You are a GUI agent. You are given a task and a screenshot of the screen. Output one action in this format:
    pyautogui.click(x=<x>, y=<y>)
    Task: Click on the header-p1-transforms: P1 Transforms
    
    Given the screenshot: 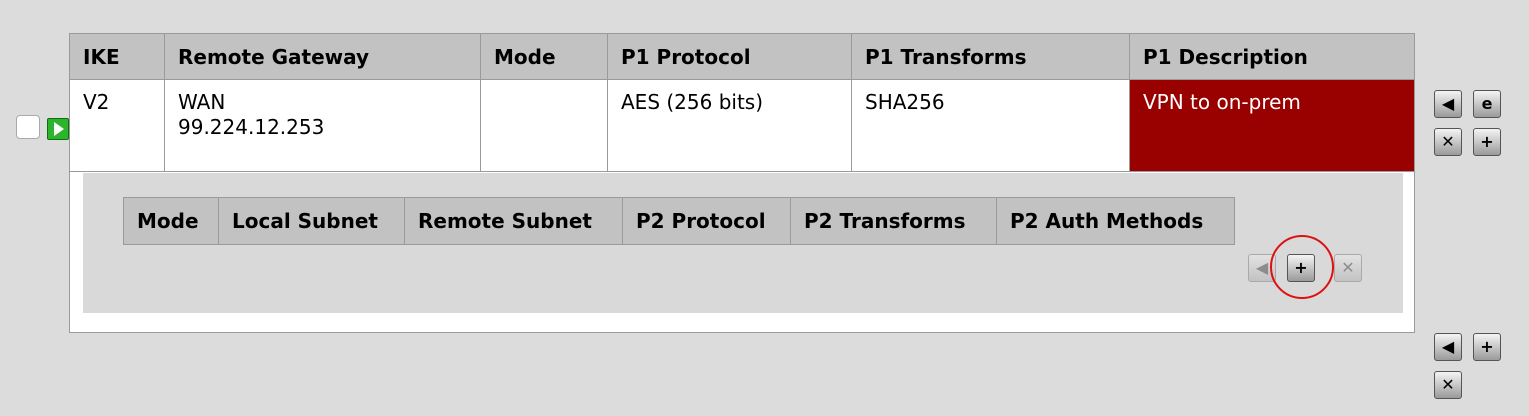 What is the action you would take?
    pyautogui.click(x=990, y=56)
    